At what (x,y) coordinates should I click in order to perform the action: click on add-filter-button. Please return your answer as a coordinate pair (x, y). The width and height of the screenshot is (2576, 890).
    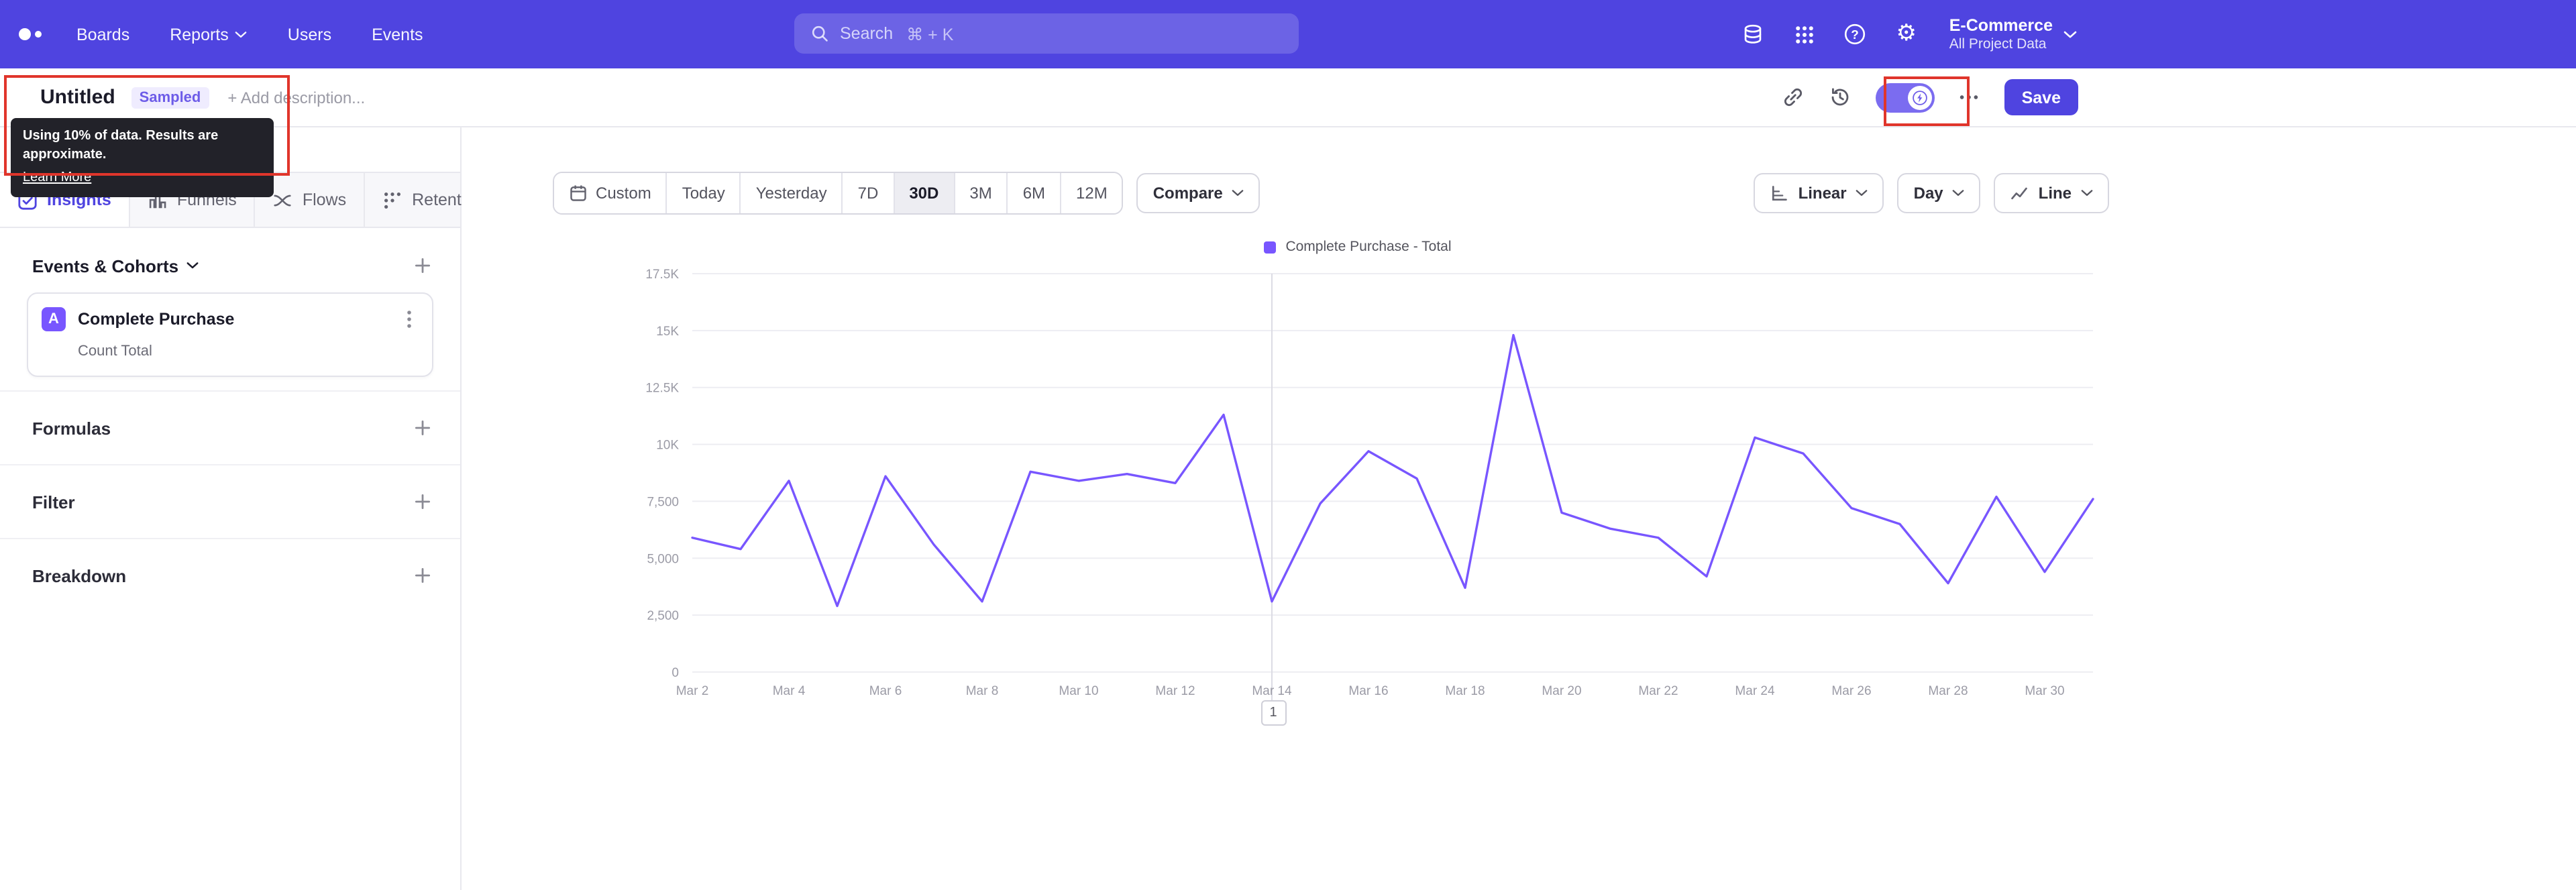
    Looking at the image, I should click on (422, 501).